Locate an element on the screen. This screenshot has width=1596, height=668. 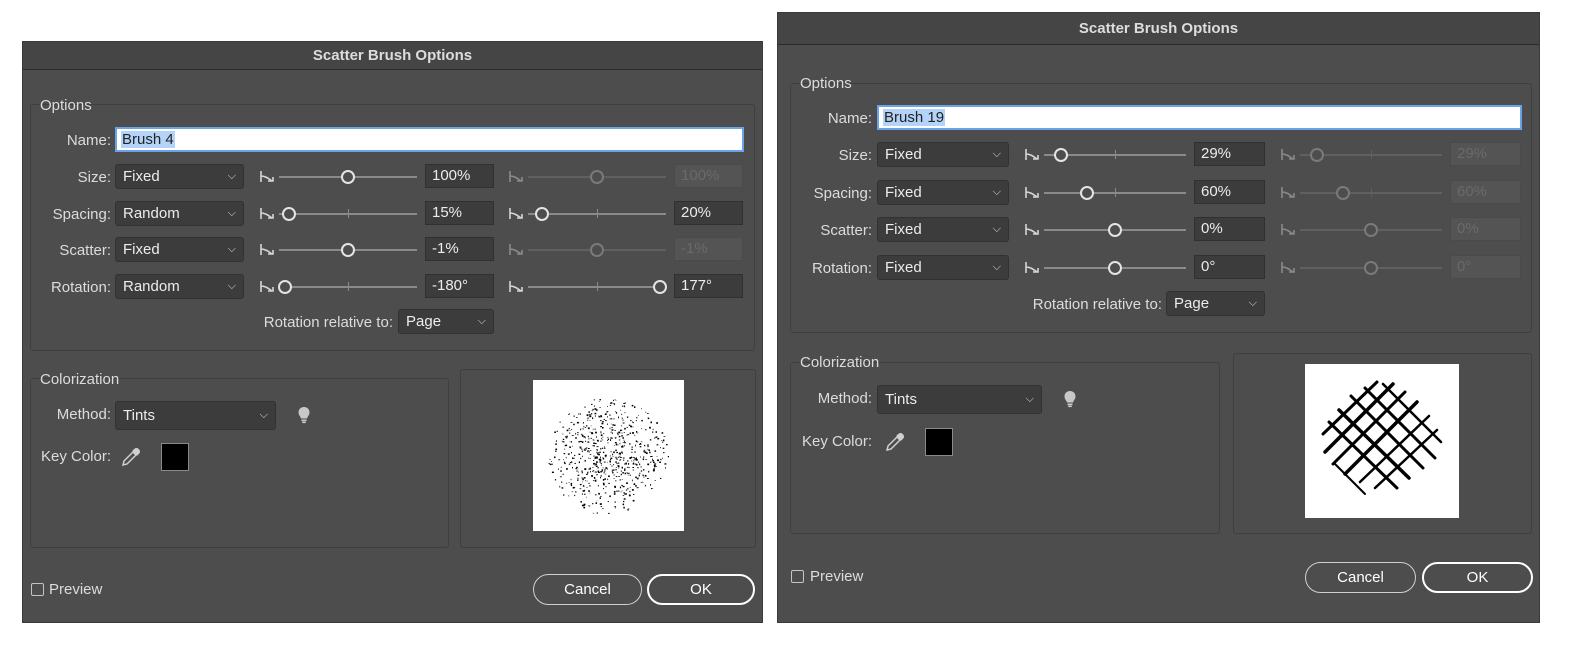
row-label: Rotation: is located at coordinates (841, 268).